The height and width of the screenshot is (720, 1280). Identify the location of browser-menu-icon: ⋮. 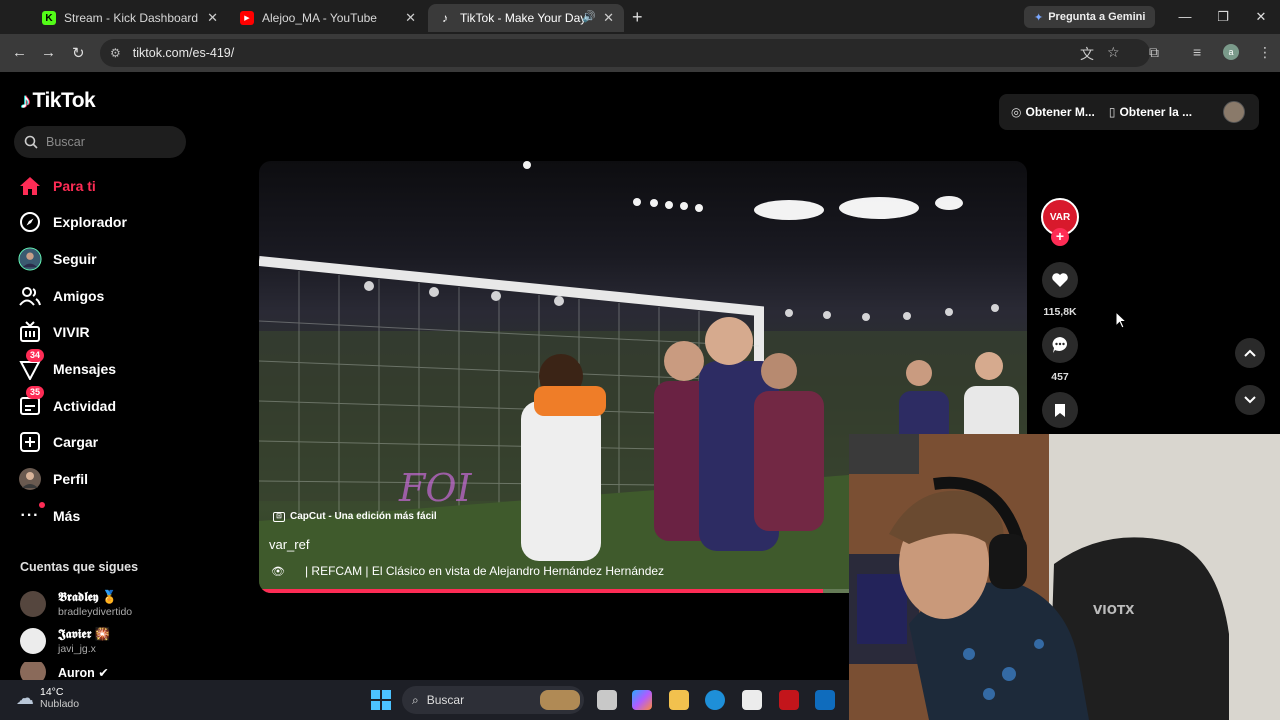
(1265, 52).